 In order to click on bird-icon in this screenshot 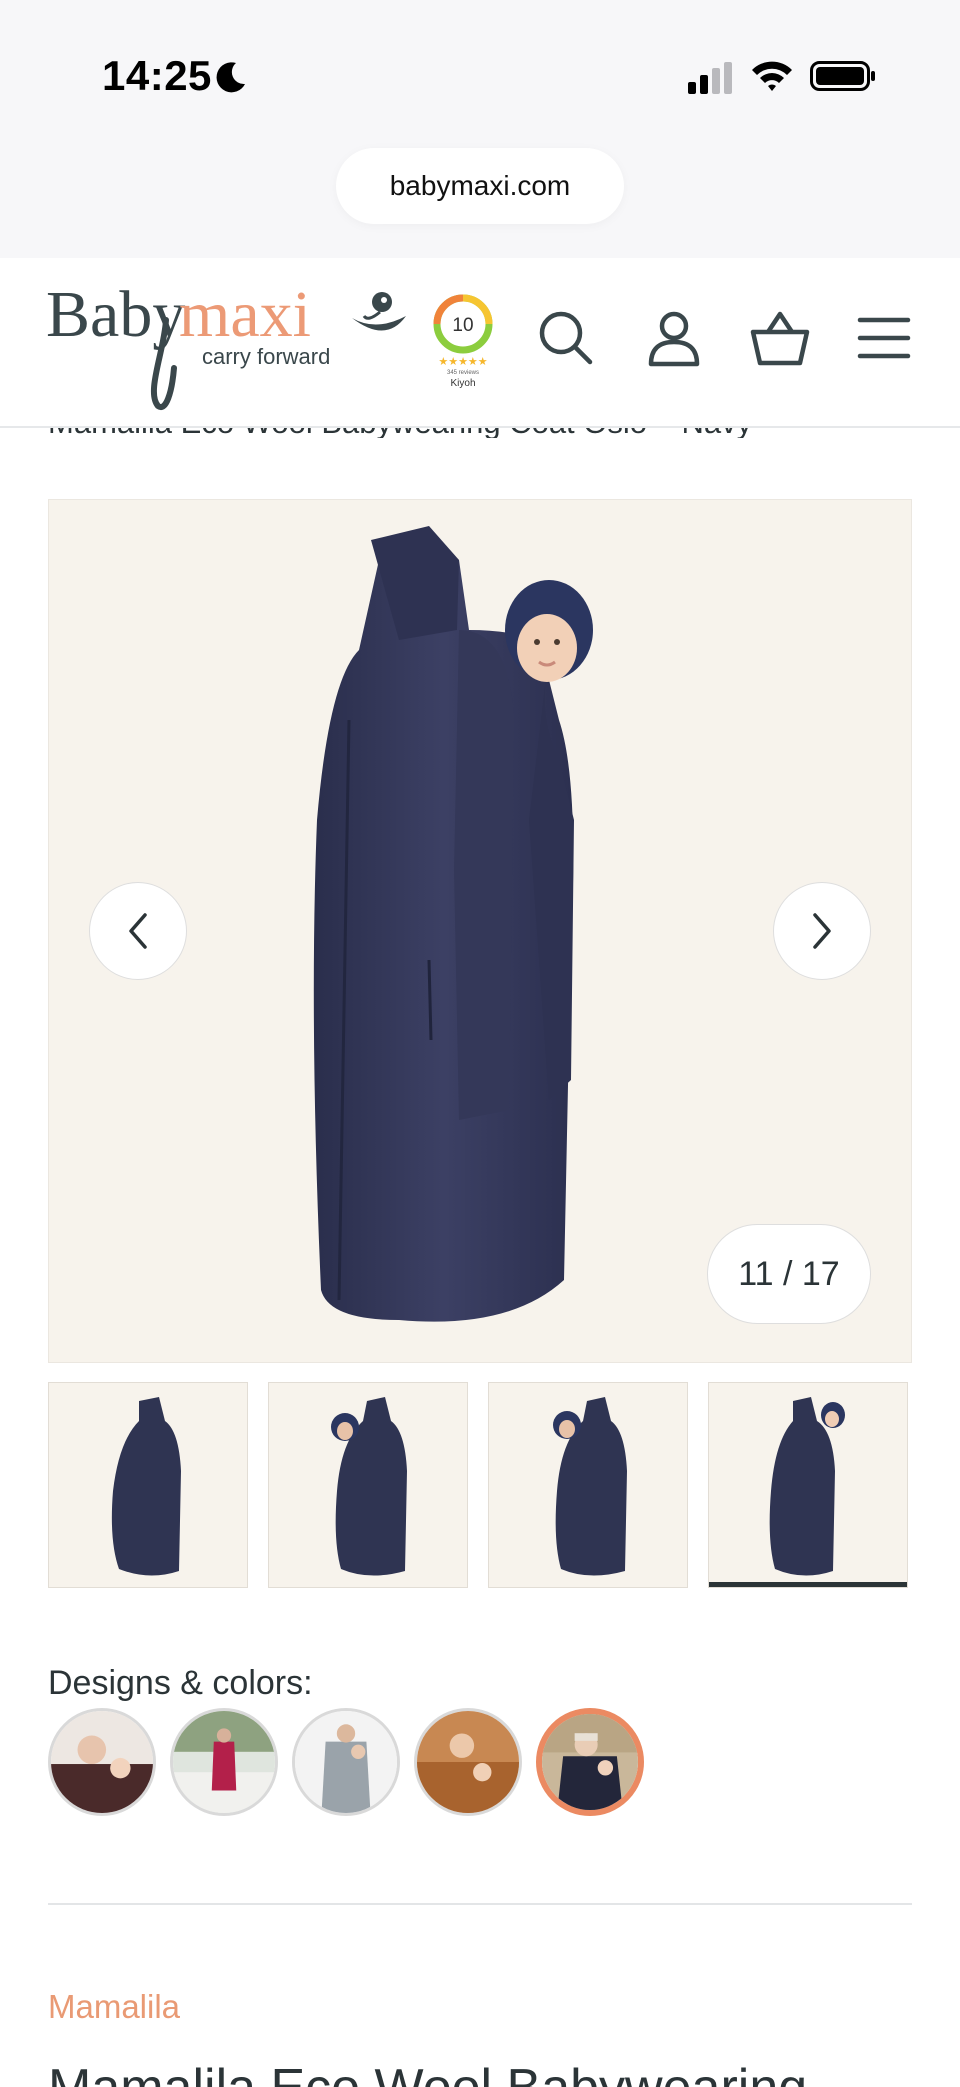, I will do `click(379, 311)`.